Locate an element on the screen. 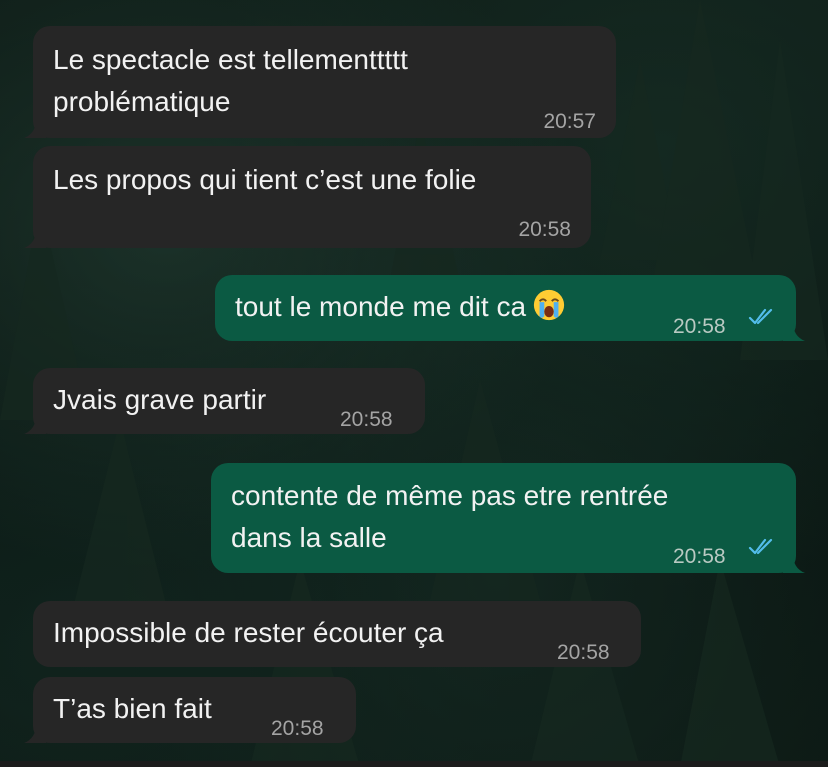 Image resolution: width=828 pixels, height=767 pixels. message-bubble-incoming: Jvais grave partir 20:58 is located at coordinates (224, 401).